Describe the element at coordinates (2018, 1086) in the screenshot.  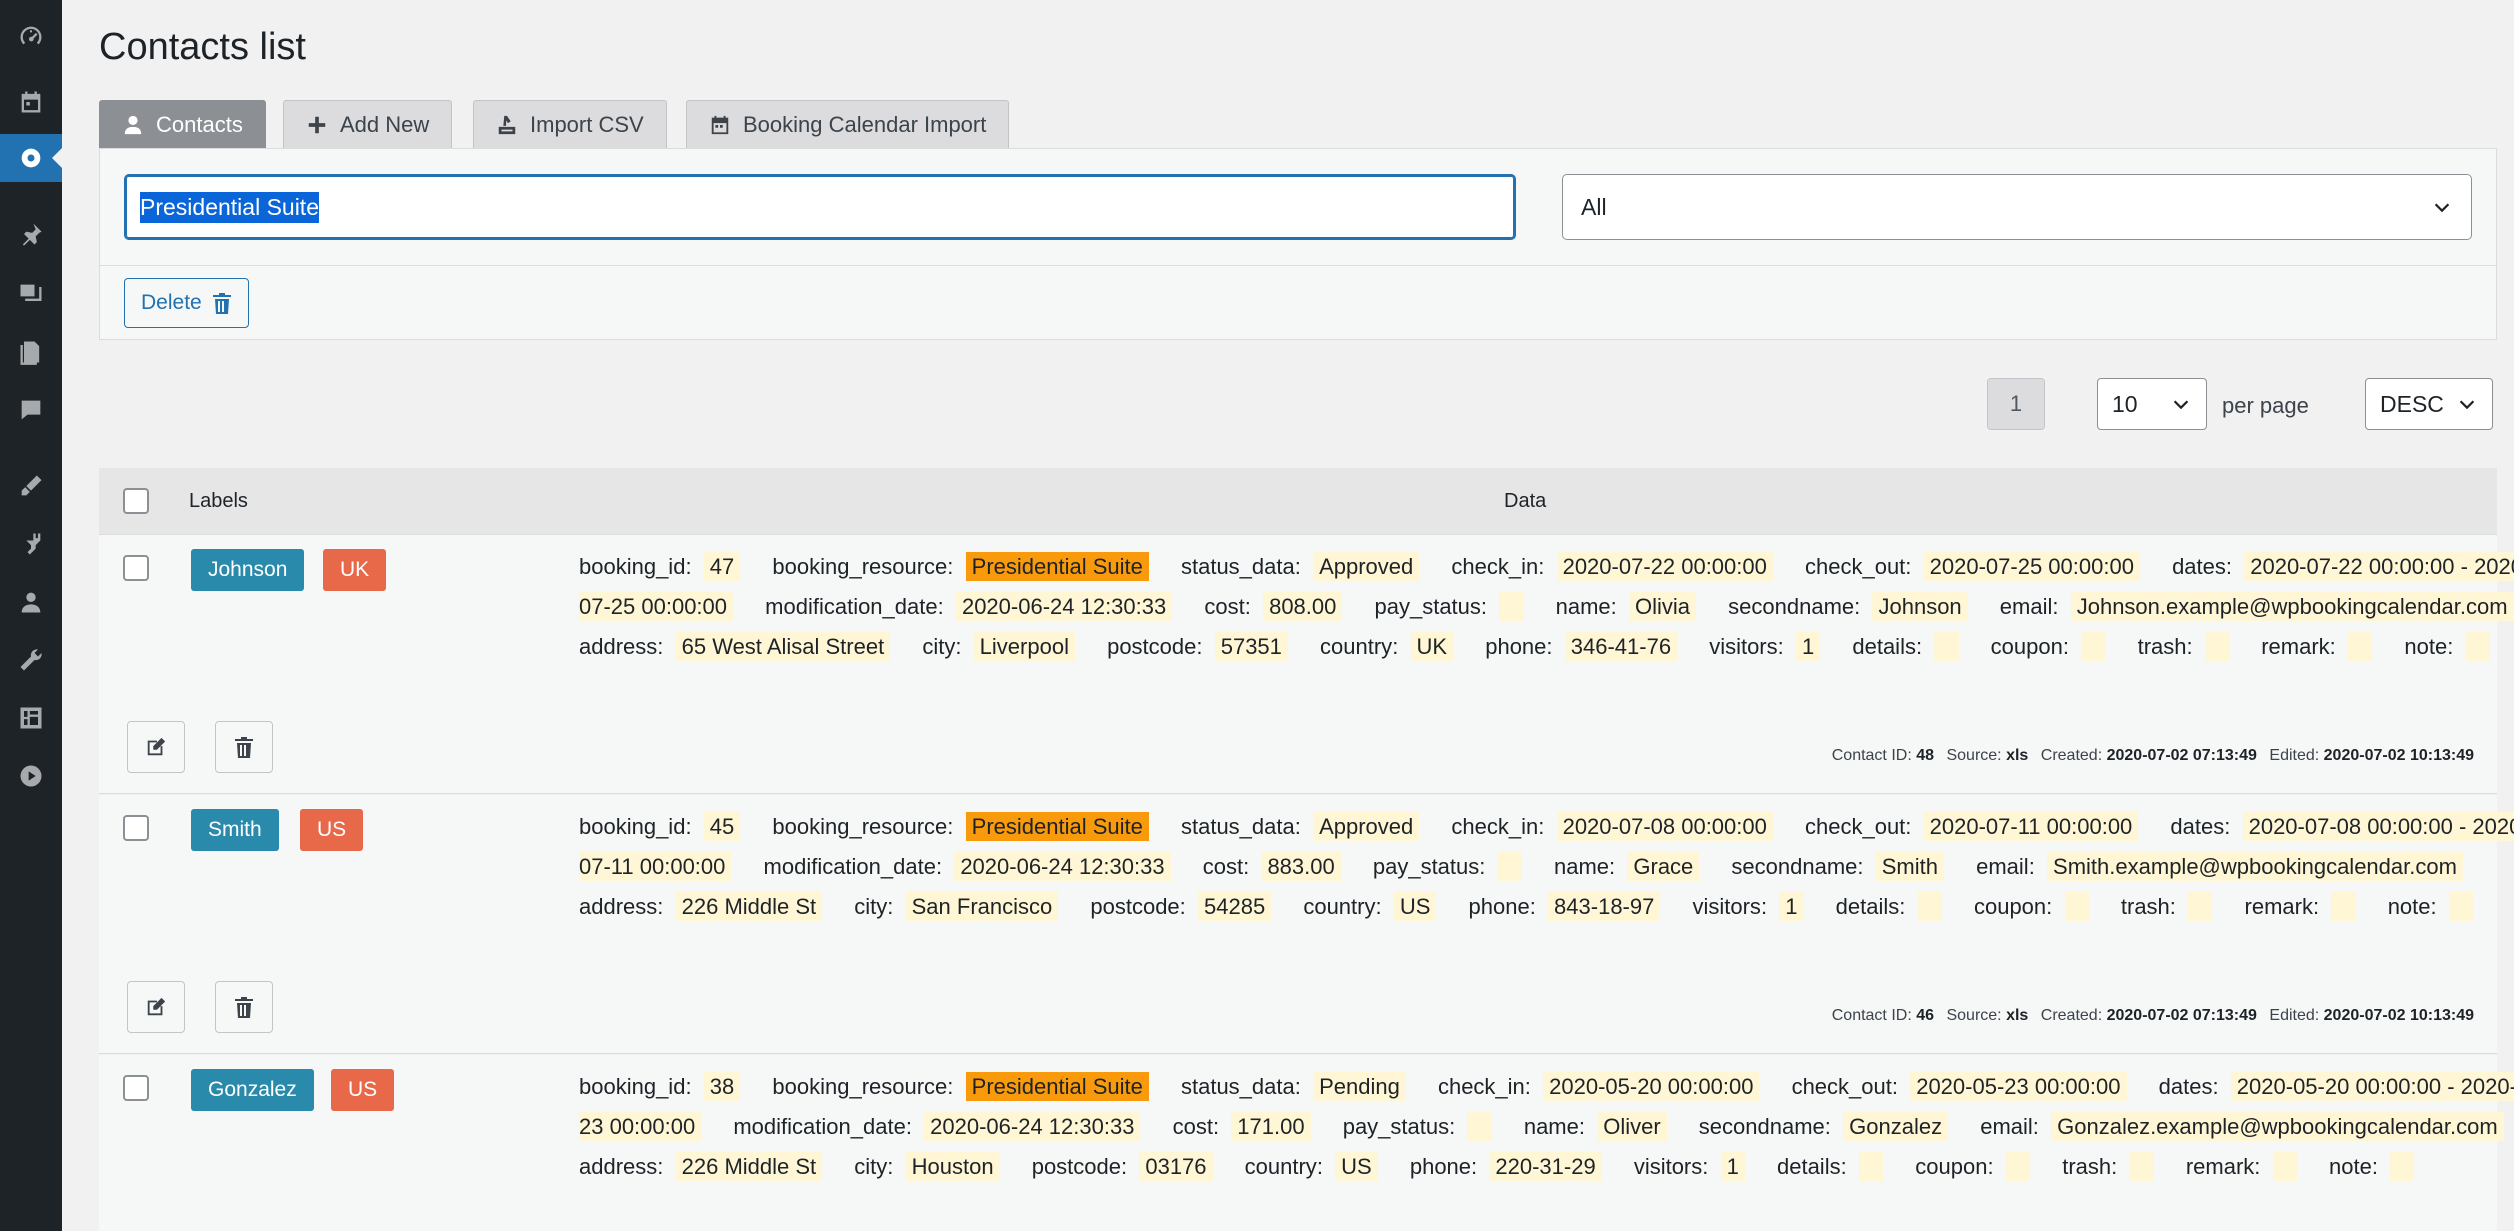
I see `field-value: 2020-05-23 00:00:00` at that location.